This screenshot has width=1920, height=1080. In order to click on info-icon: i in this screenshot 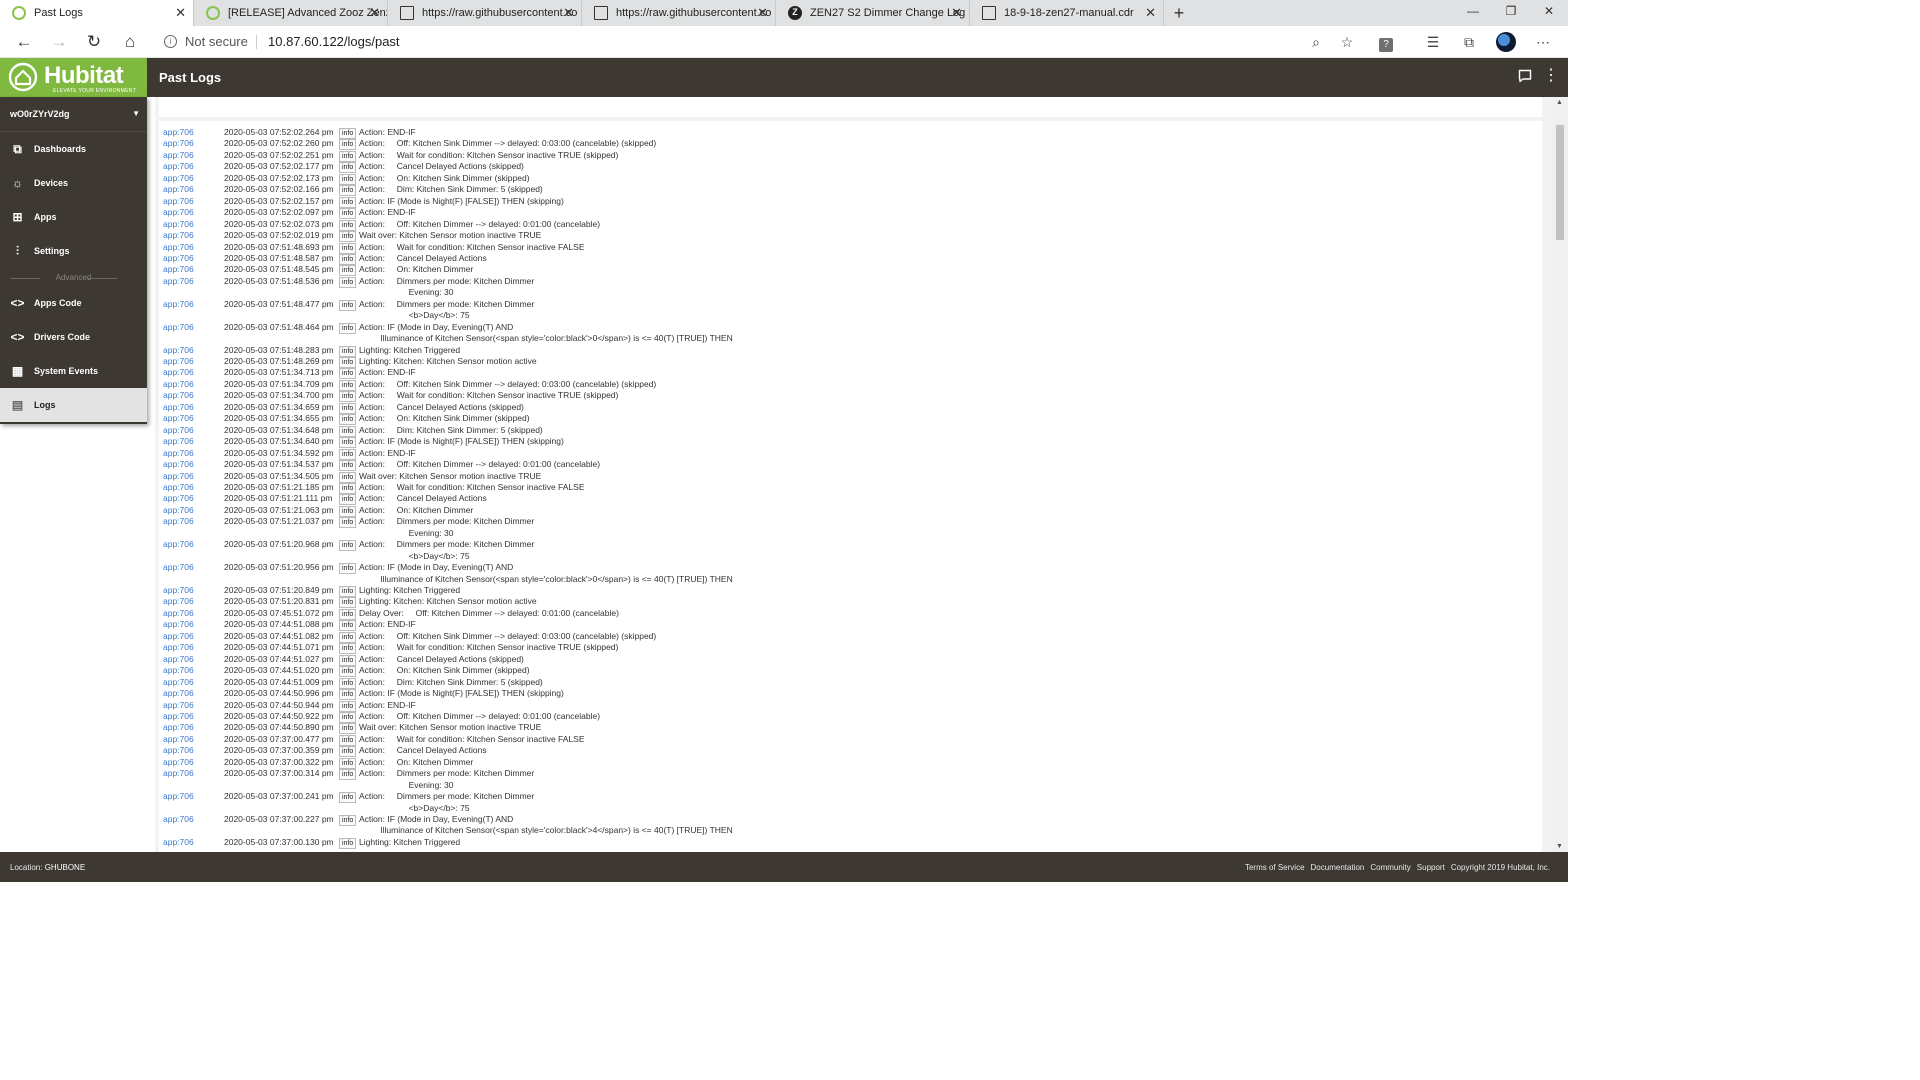, I will do `click(170, 41)`.